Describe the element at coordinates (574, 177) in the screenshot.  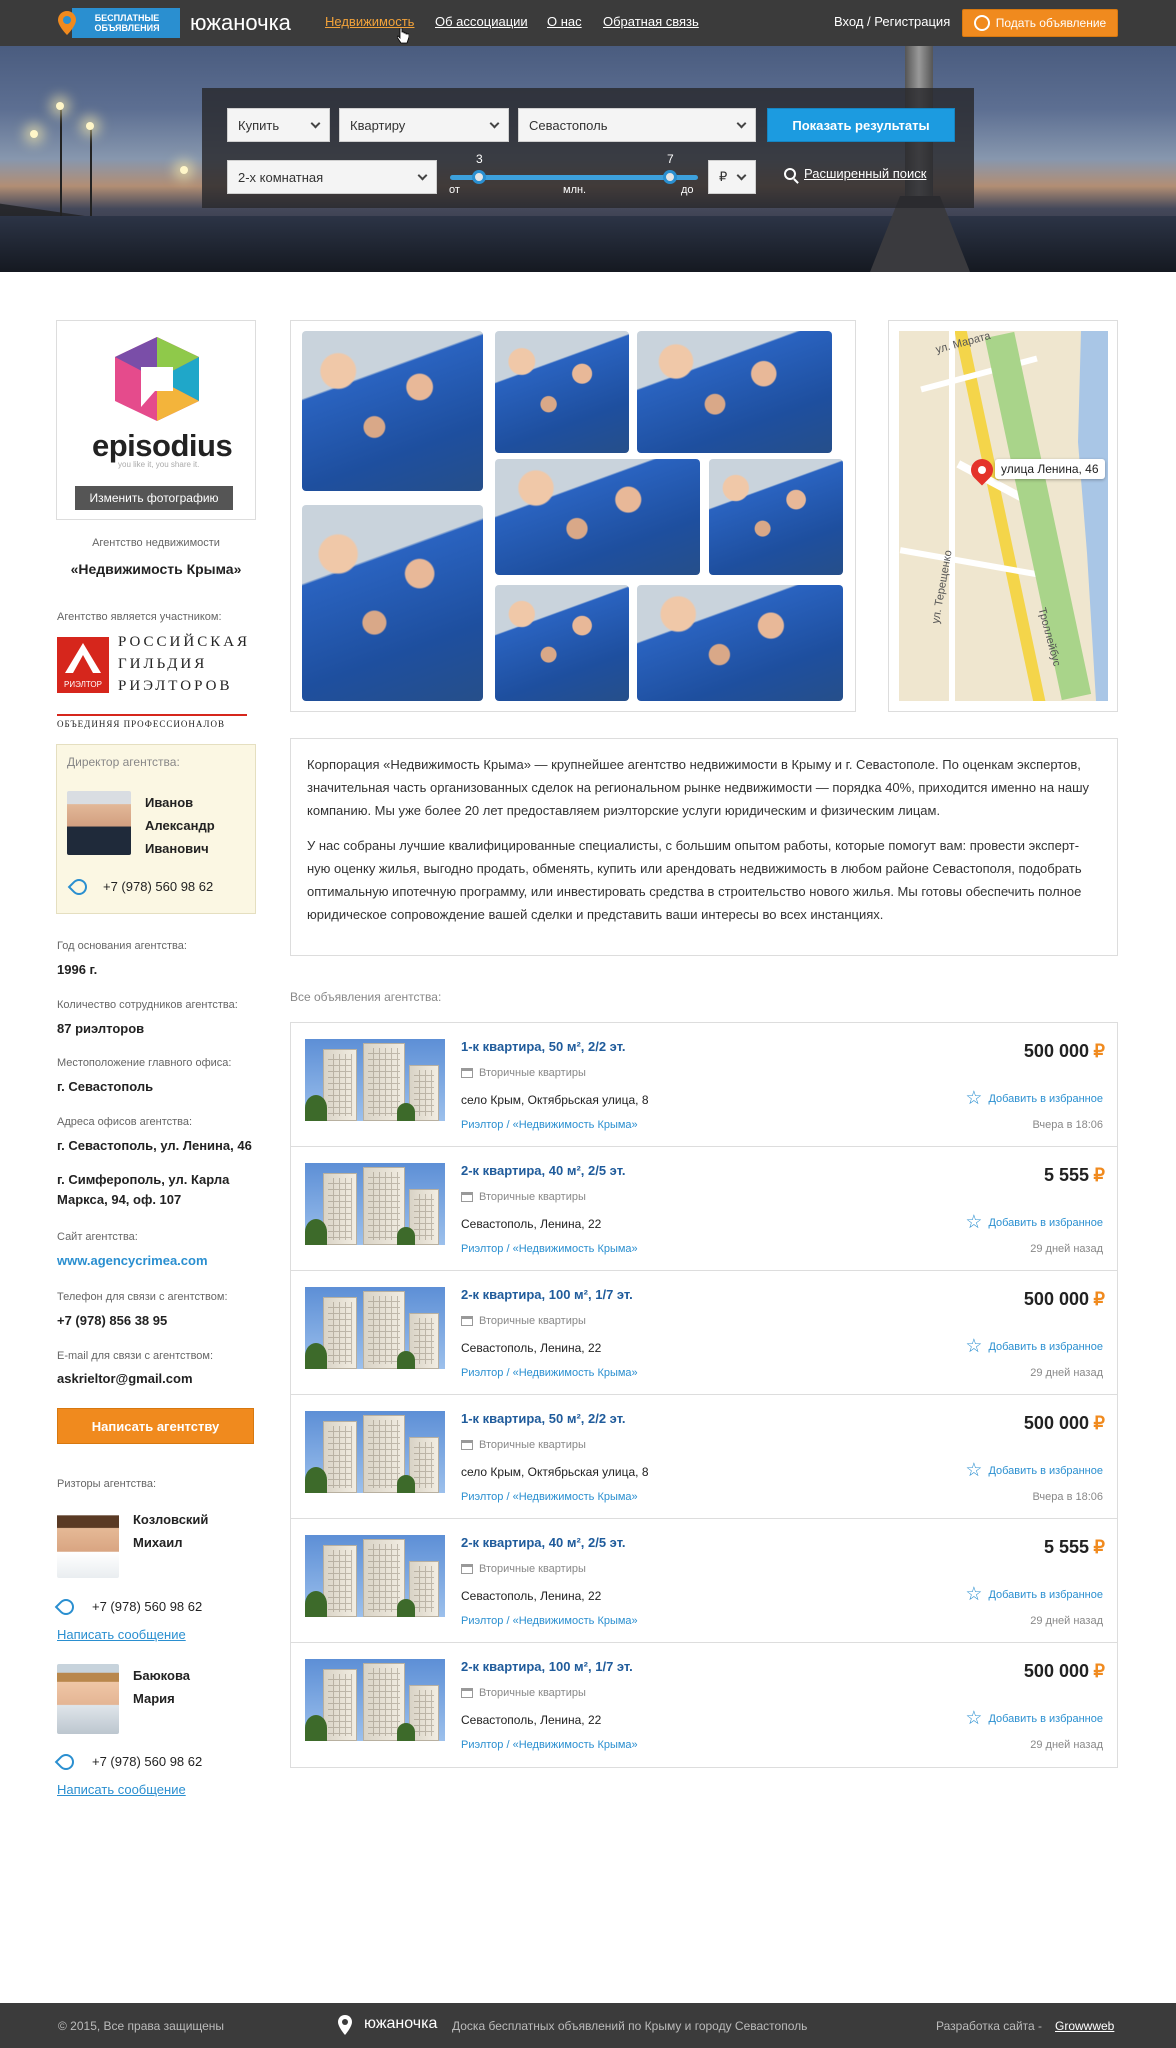
I see `price-slider-track` at that location.